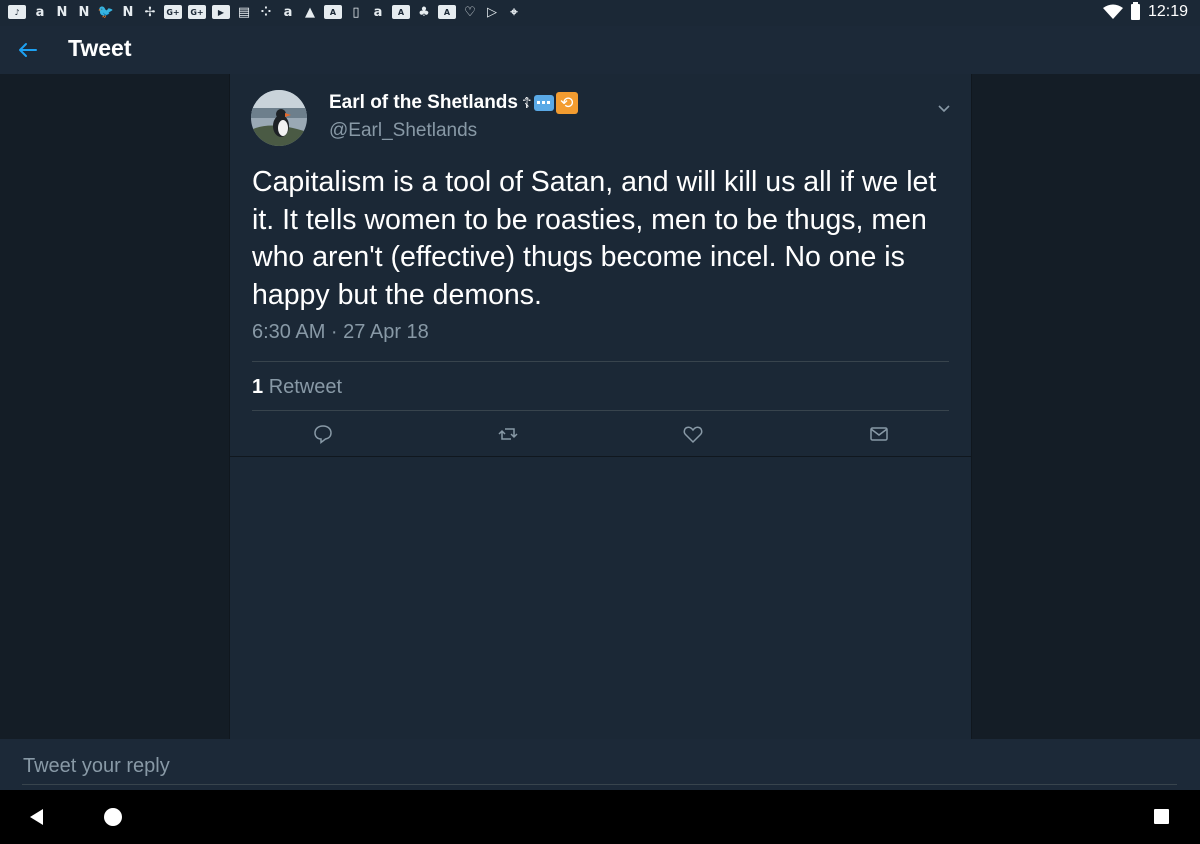 This screenshot has height=844, width=1200. I want to click on wifi-icon, so click(1112, 11).